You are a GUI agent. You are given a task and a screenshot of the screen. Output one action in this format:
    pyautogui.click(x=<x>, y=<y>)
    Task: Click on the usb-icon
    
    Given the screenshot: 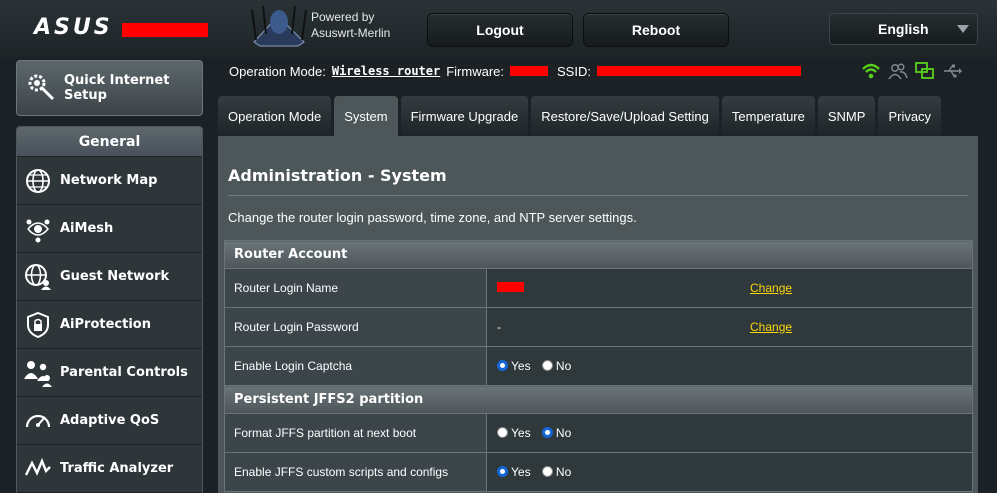 What is the action you would take?
    pyautogui.click(x=952, y=71)
    